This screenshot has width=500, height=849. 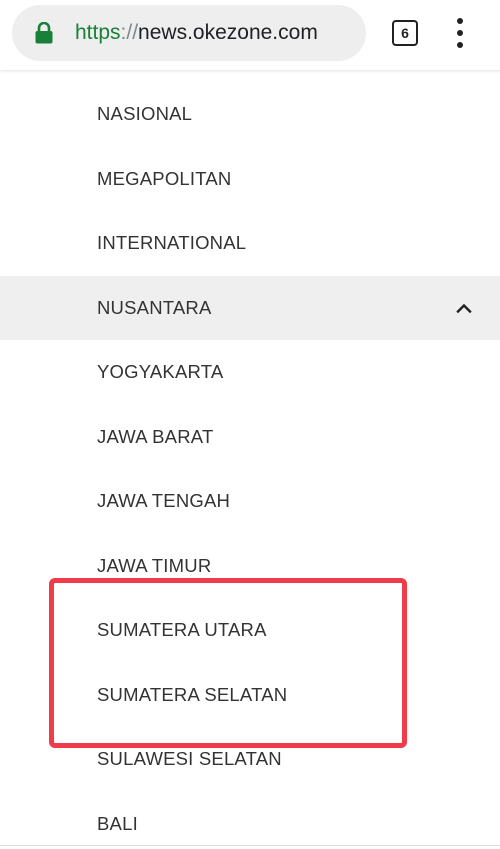 I want to click on nav-item-sumatera-selatan: SUMATERA SELATAN, so click(x=250, y=695).